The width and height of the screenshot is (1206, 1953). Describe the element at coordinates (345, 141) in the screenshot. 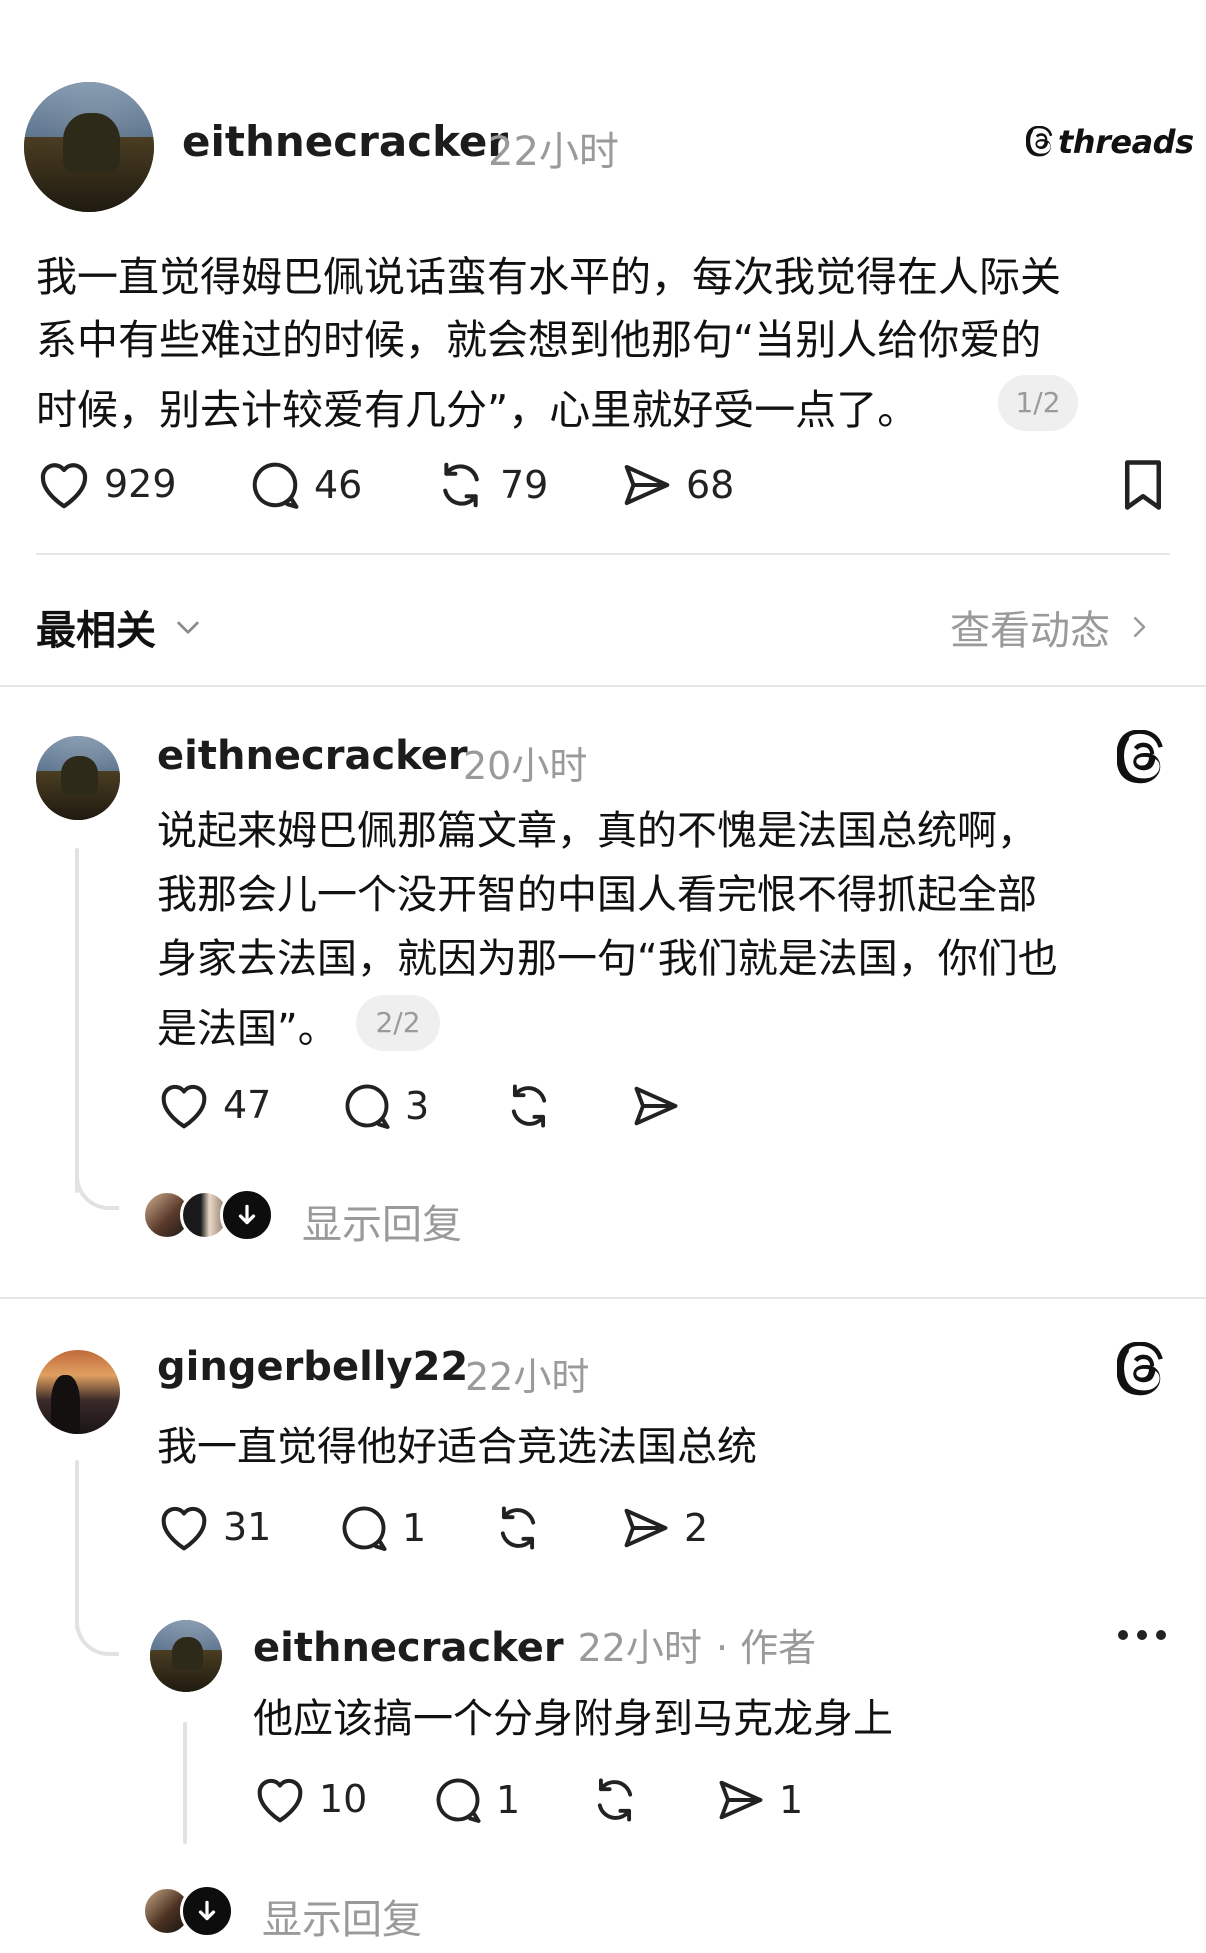

I see `post-username: eithnecracker` at that location.